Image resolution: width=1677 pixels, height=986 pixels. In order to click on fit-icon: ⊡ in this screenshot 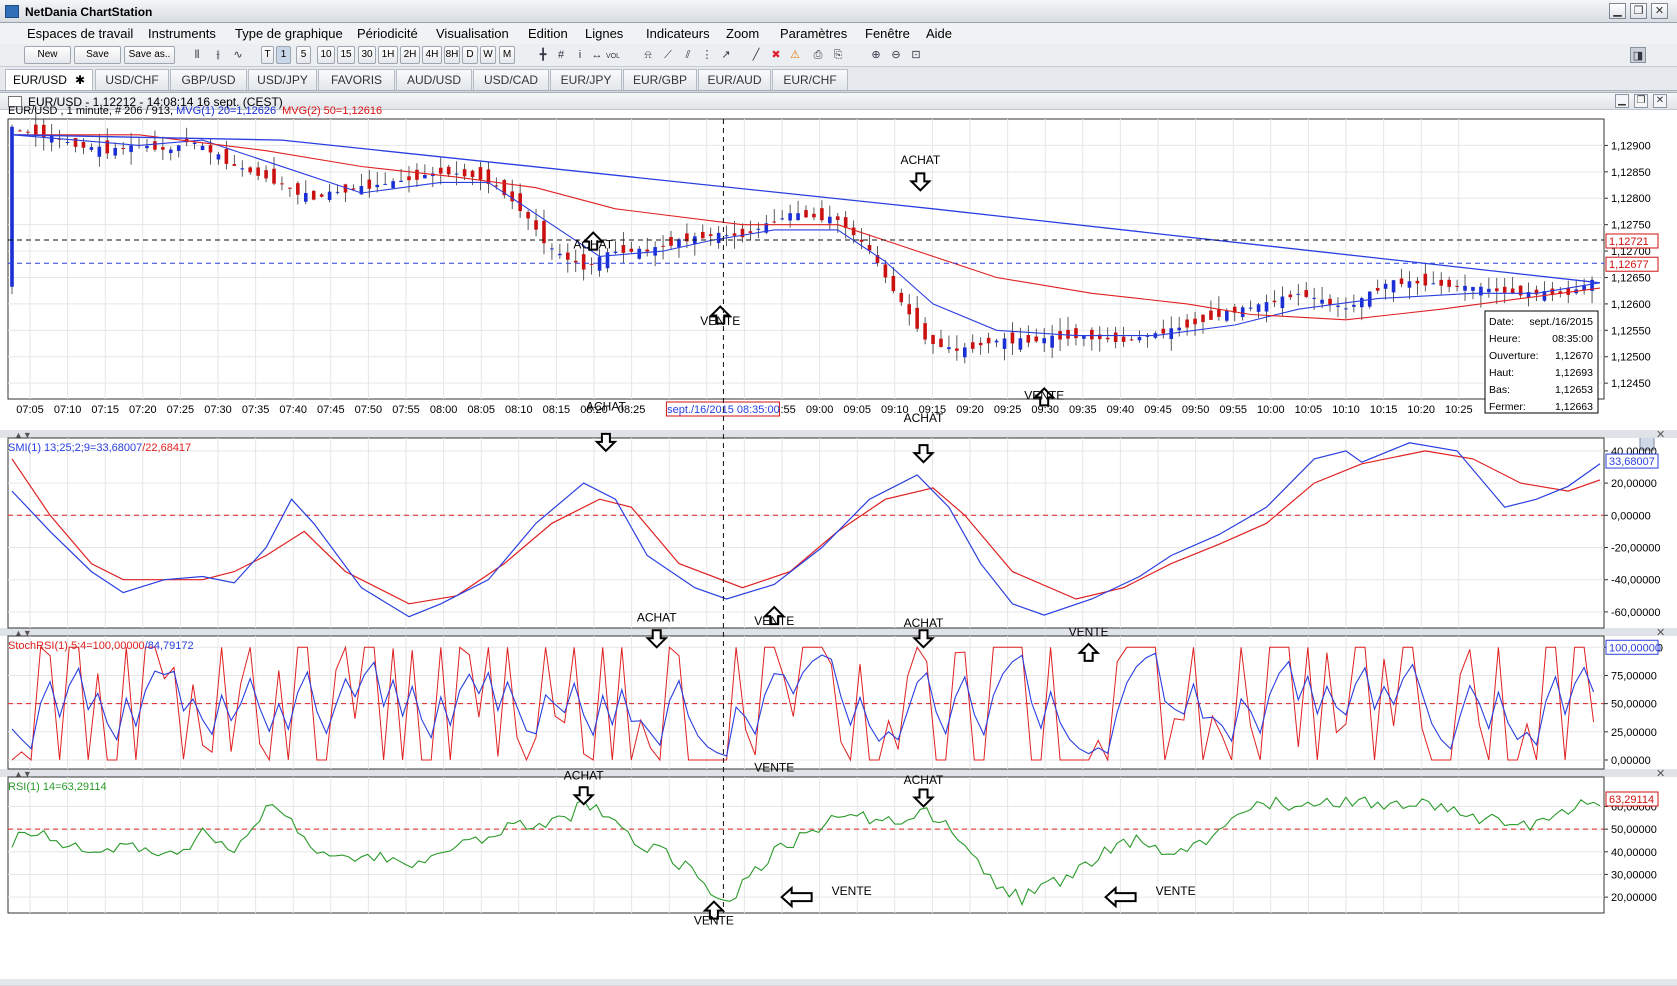, I will do `click(916, 55)`.